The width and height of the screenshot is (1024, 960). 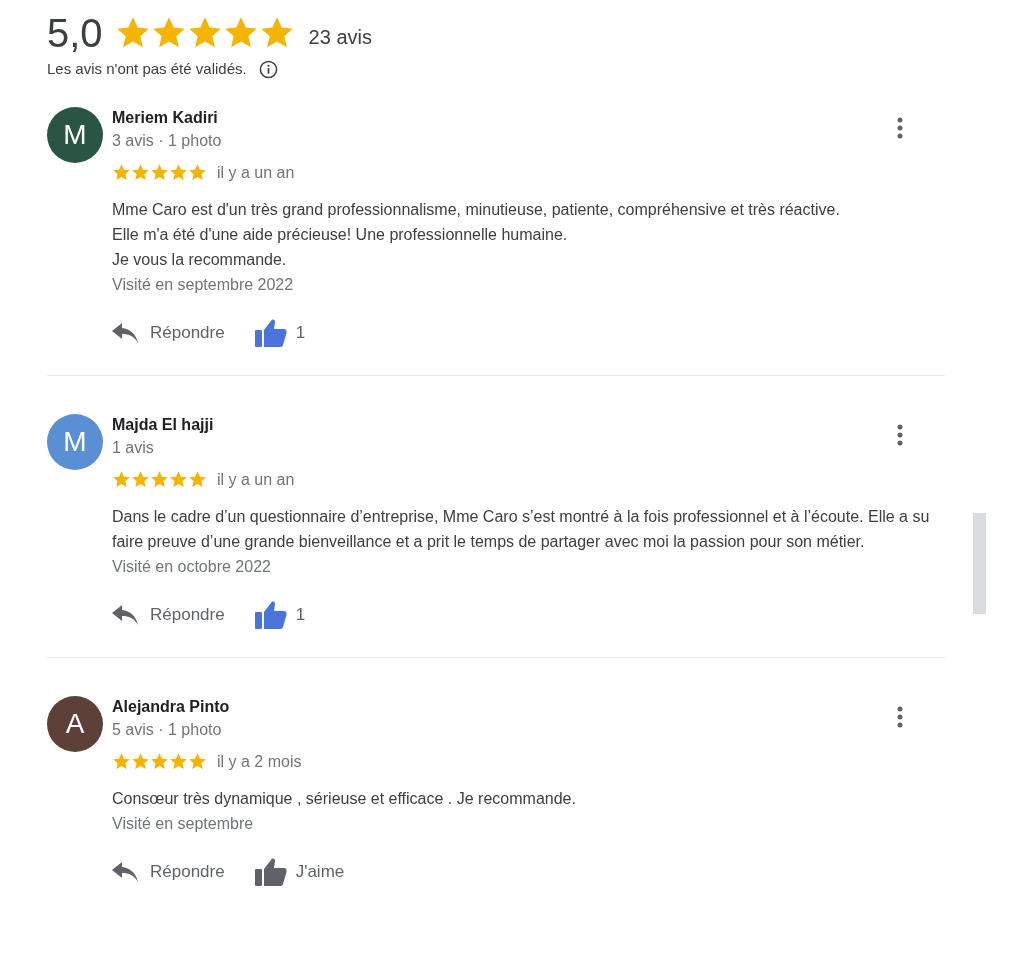 I want to click on info-icon, so click(x=268, y=69).